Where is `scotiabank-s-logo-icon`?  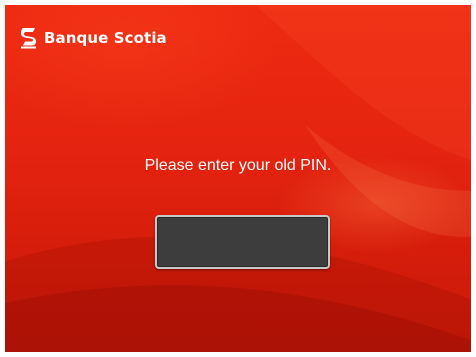 scotiabank-s-logo-icon is located at coordinates (28, 38).